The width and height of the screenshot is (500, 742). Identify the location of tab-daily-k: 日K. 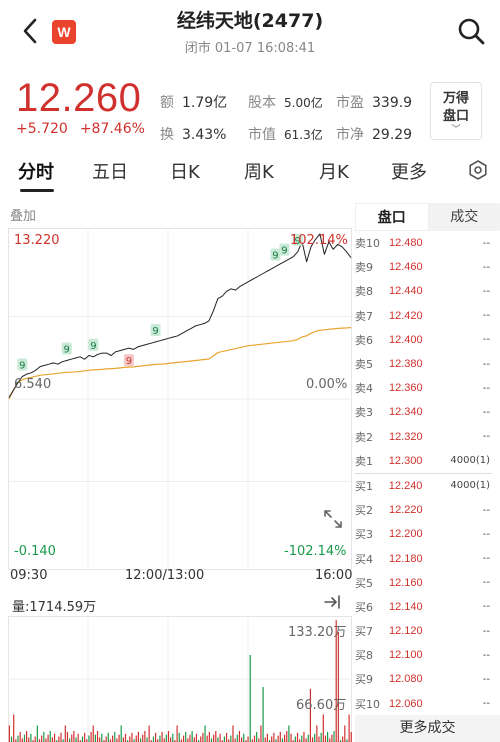
(185, 171).